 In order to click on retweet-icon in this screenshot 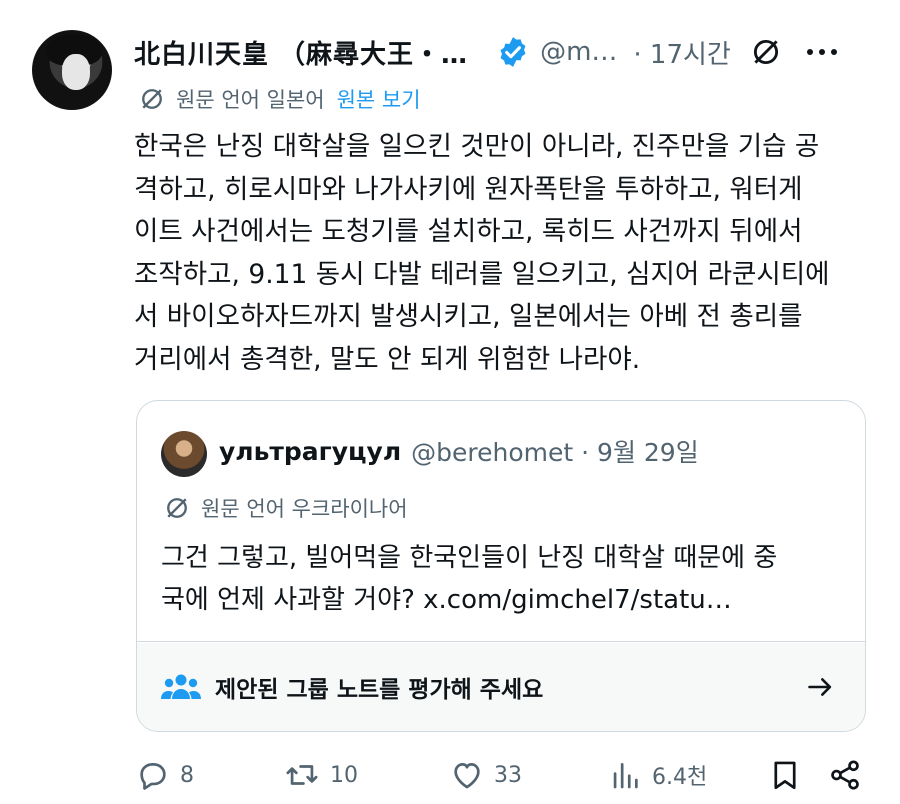, I will do `click(302, 775)`.